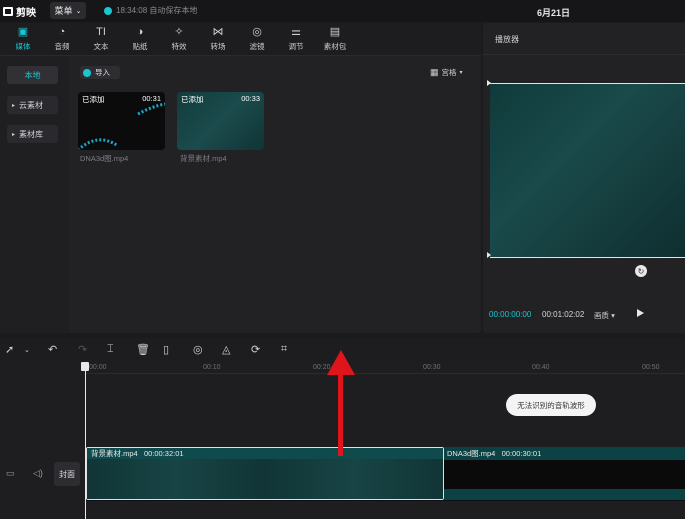 Image resolution: width=685 pixels, height=519 pixels. Describe the element at coordinates (218, 40) in the screenshot. I see `tab-transition: ⋈ 转场` at that location.